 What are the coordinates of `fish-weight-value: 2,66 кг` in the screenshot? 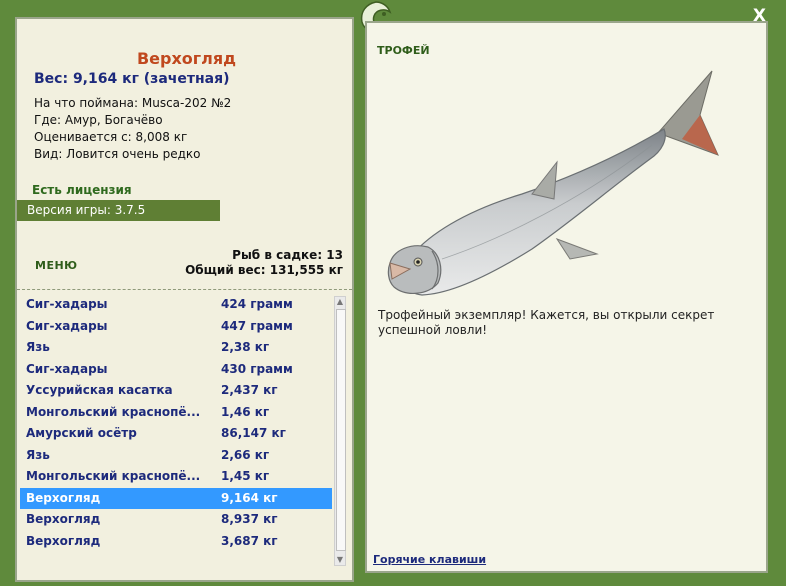 It's located at (245, 454).